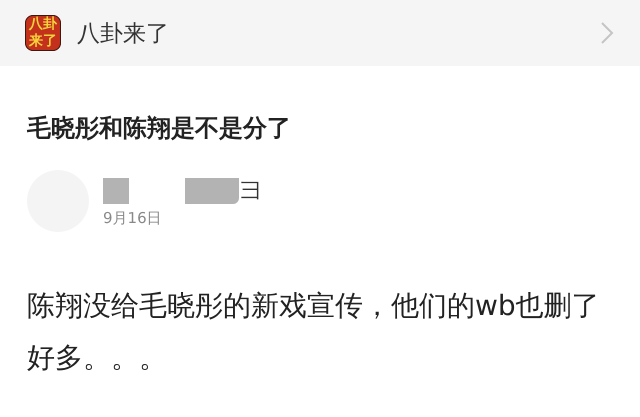 The width and height of the screenshot is (640, 417). I want to click on channel-name: 八卦来了, so click(123, 34).